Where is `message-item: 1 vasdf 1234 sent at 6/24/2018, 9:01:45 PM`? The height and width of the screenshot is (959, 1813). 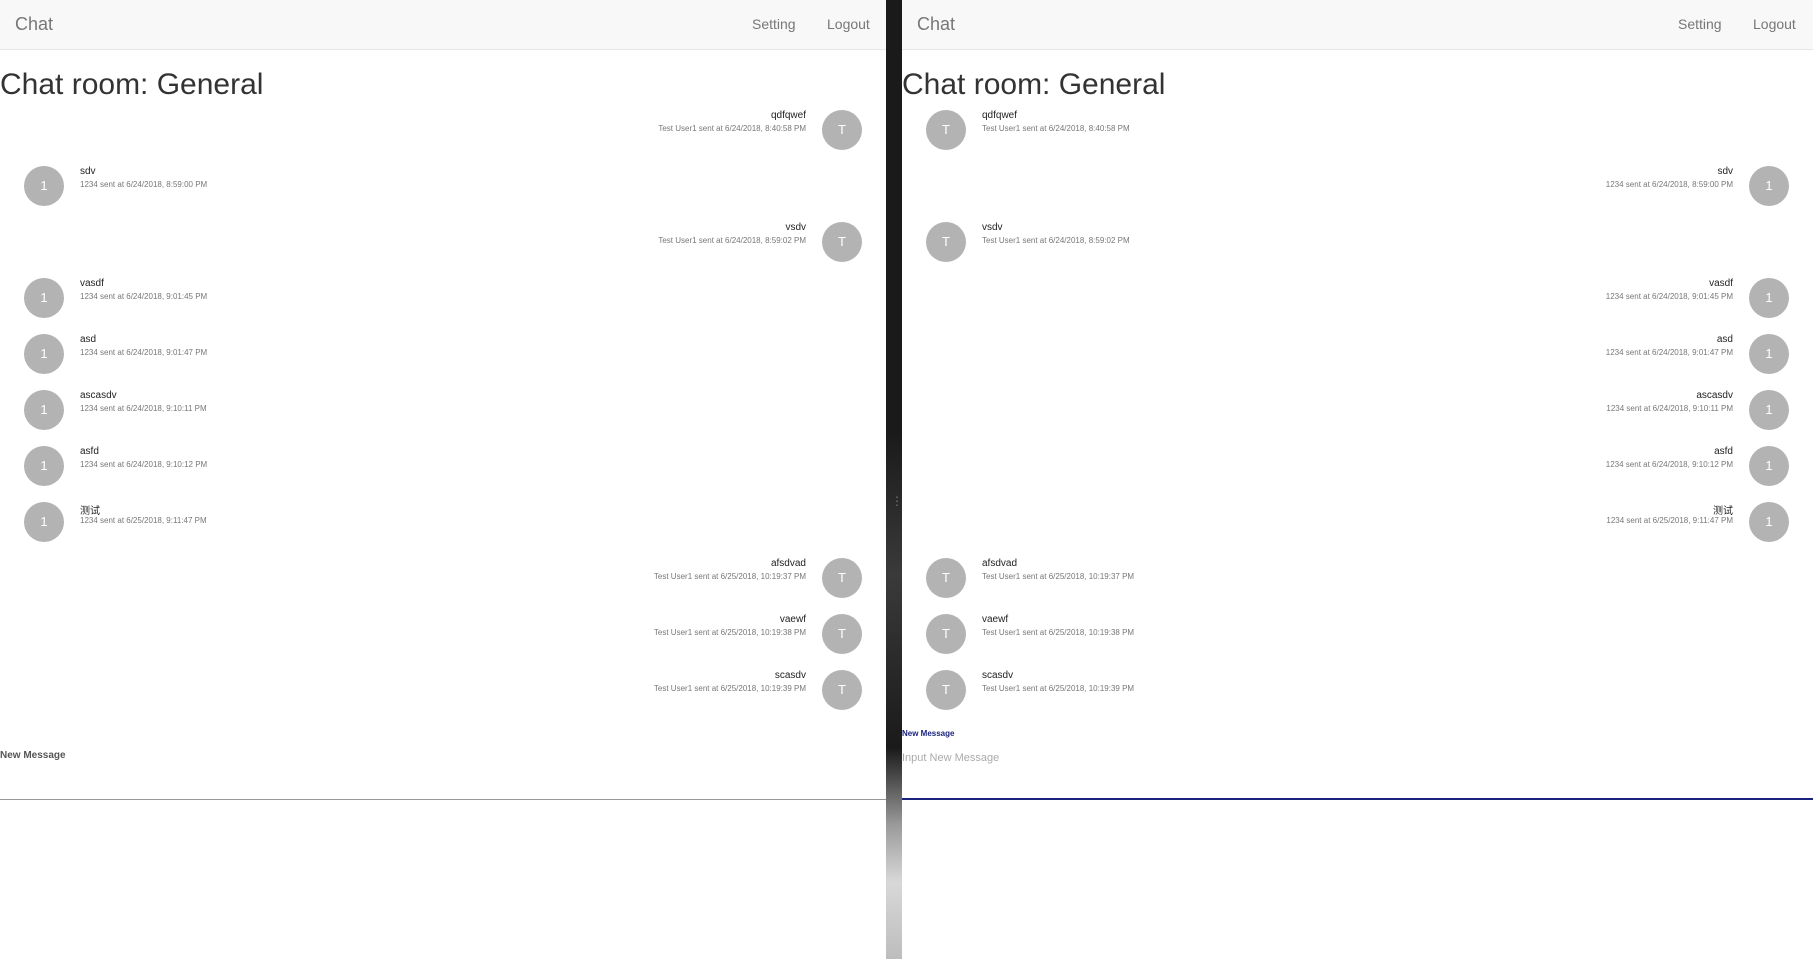 message-item: 1 vasdf 1234 sent at 6/24/2018, 9:01:45 PM is located at coordinates (1629, 299).